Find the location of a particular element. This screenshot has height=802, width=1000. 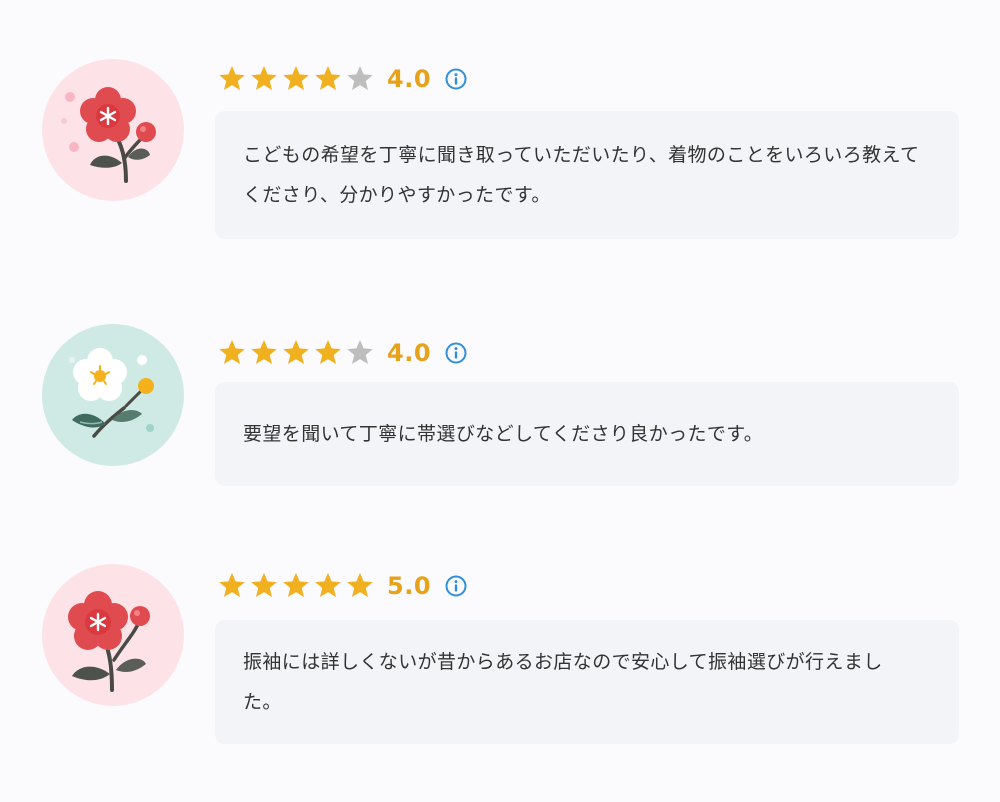

review-comment: 要望を聞いて丁寧に帯選びなどしてくださり良かったです。 is located at coordinates (503, 434).